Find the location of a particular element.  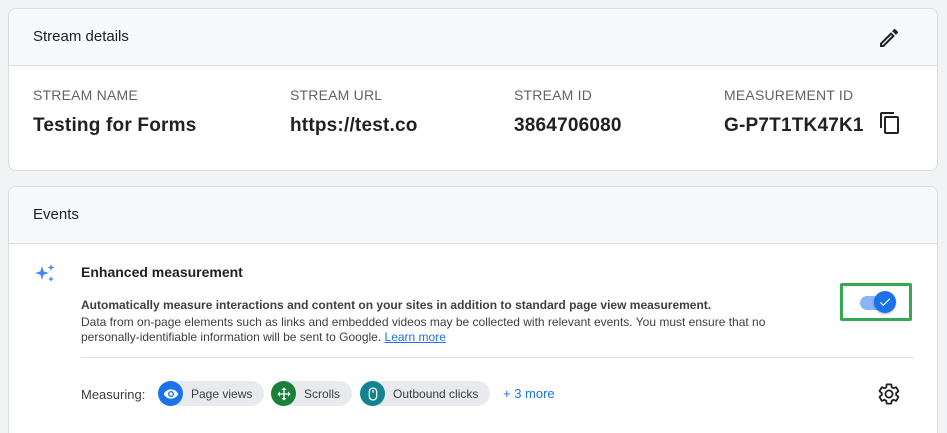

toggle-knob is located at coordinates (885, 302).